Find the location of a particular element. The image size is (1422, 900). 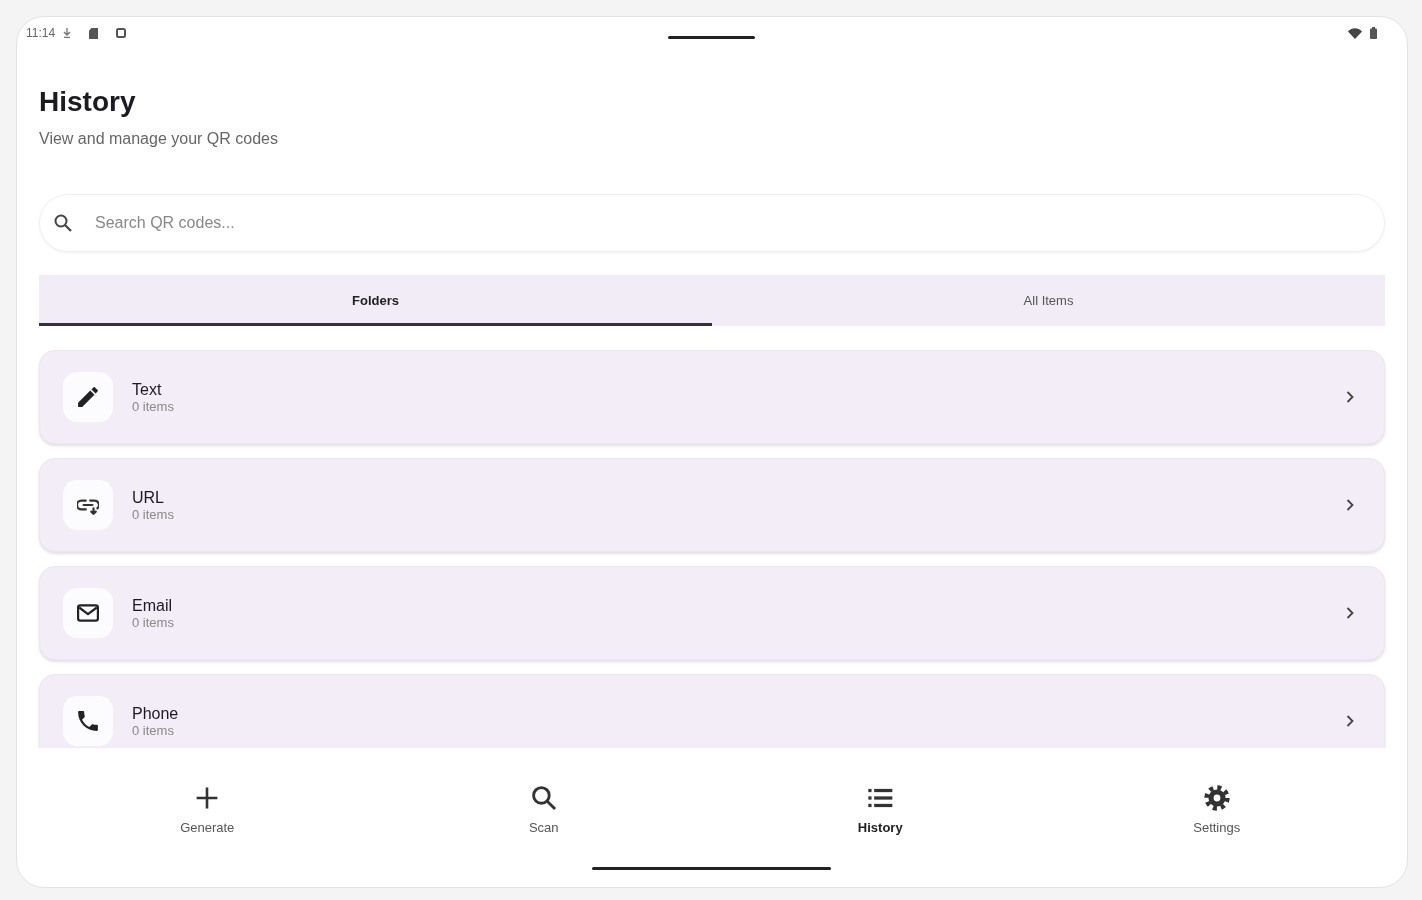

folder-card: Email 0 items is located at coordinates (712, 613).